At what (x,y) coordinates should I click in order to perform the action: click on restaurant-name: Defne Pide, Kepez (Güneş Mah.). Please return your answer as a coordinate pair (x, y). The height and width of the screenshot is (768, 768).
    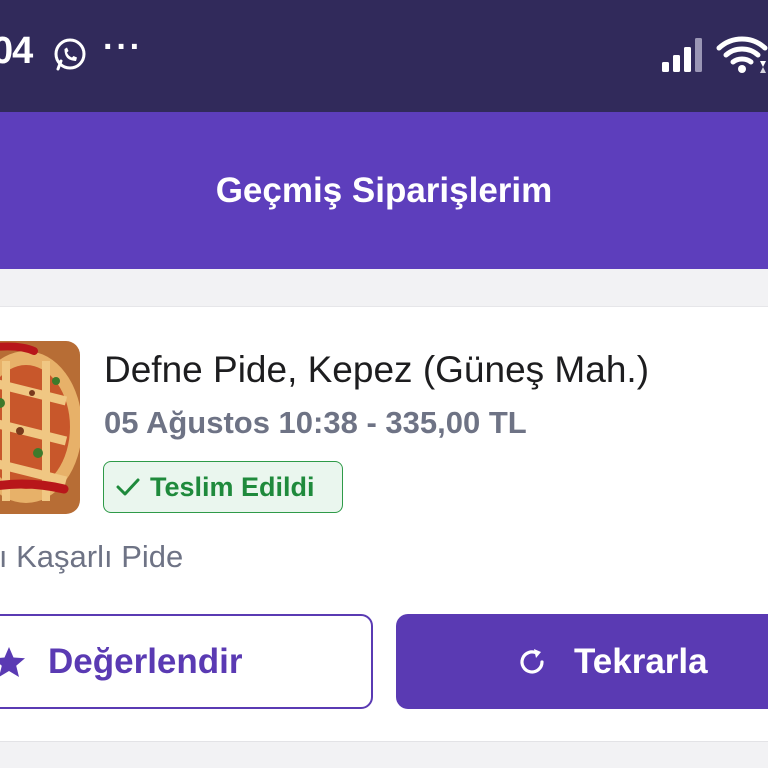
    Looking at the image, I should click on (377, 369).